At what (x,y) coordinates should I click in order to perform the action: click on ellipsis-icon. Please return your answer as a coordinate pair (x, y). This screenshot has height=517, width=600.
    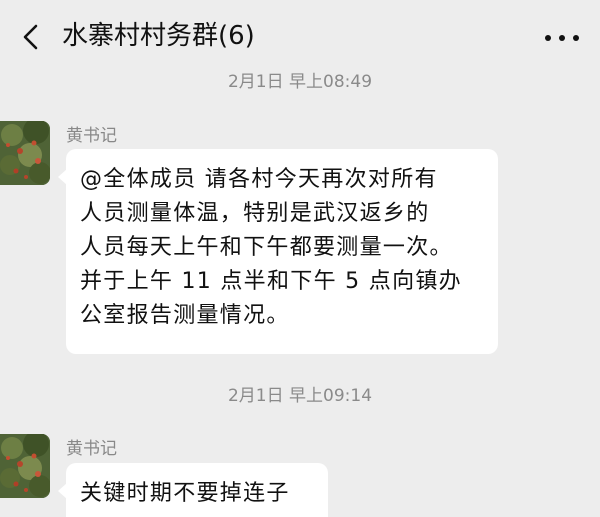
    Looking at the image, I should click on (562, 38).